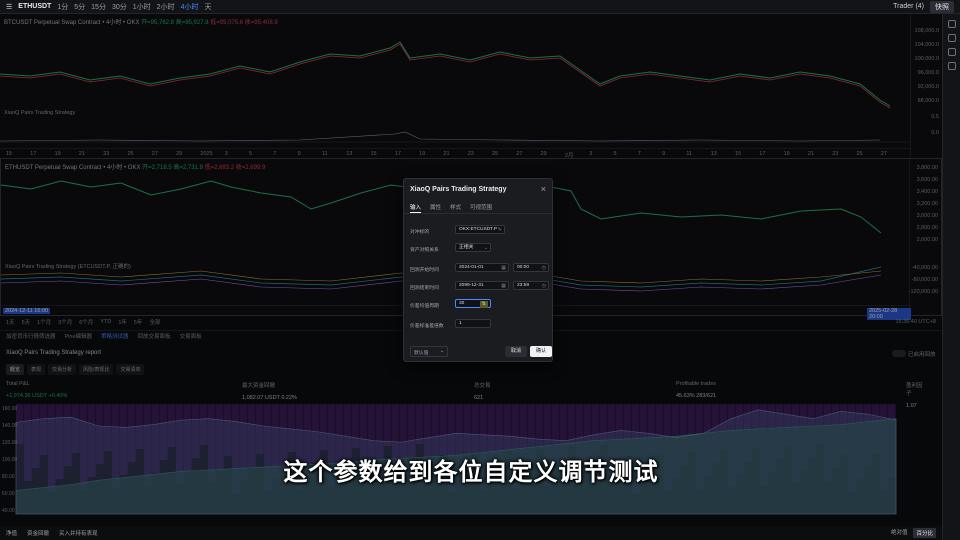 The height and width of the screenshot is (540, 960). Describe the element at coordinates (531, 267) in the screenshot. I see `start-time-input: 00:00 ◷` at that location.